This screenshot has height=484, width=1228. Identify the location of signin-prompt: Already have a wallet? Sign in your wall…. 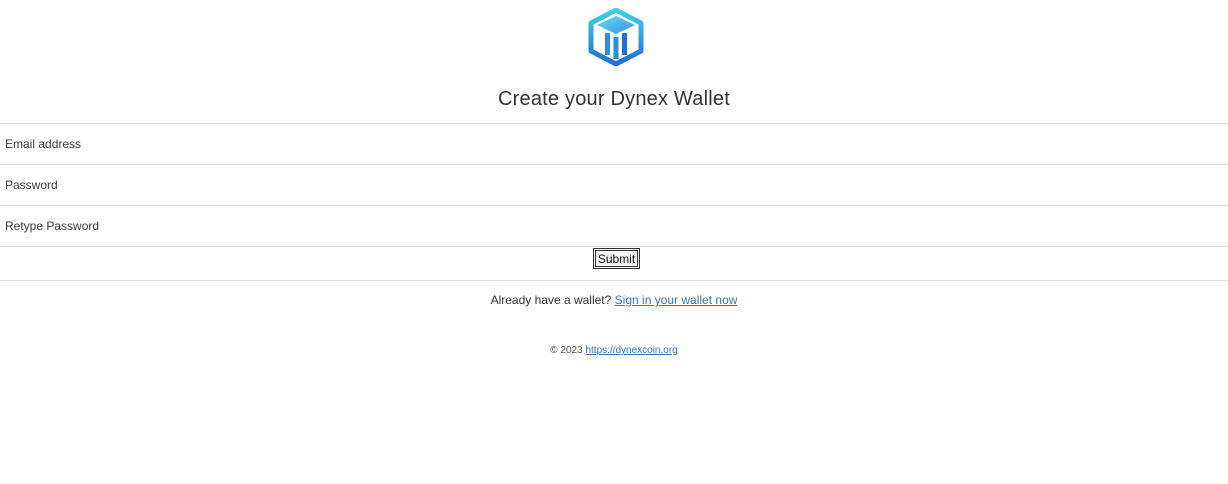
(614, 300).